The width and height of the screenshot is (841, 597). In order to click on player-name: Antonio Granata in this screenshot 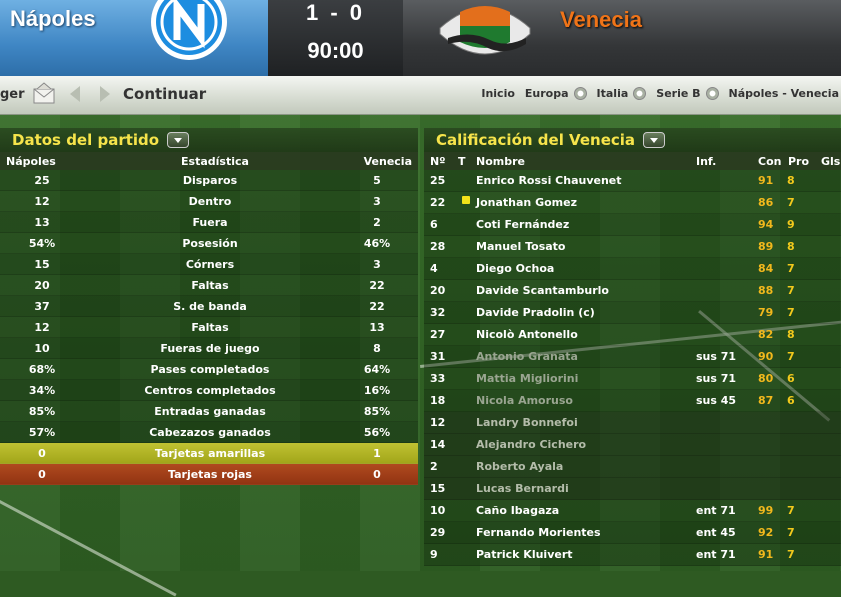, I will do `click(527, 356)`.